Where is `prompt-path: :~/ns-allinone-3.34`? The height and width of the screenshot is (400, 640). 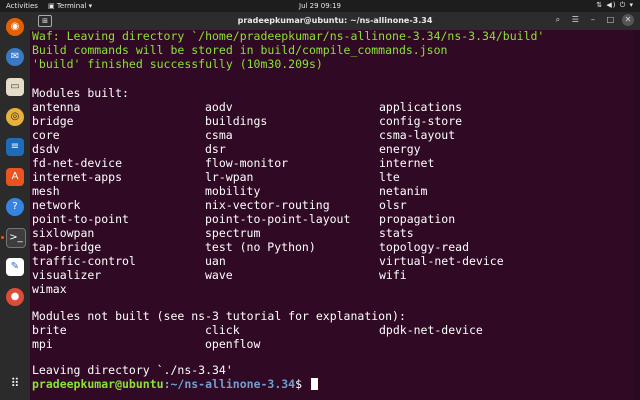
prompt-path: :~/ns-allinone-3.34 is located at coordinates (229, 384).